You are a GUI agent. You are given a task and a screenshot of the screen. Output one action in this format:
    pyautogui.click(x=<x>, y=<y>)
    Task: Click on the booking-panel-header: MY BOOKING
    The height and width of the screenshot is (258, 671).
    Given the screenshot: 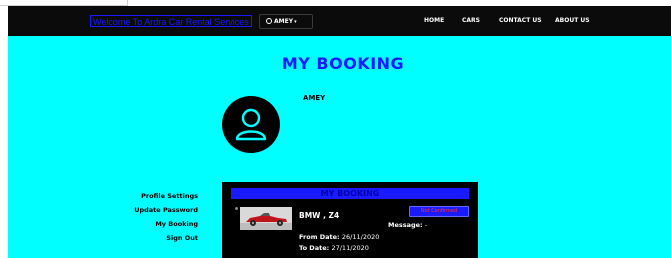 What is the action you would take?
    pyautogui.click(x=350, y=193)
    